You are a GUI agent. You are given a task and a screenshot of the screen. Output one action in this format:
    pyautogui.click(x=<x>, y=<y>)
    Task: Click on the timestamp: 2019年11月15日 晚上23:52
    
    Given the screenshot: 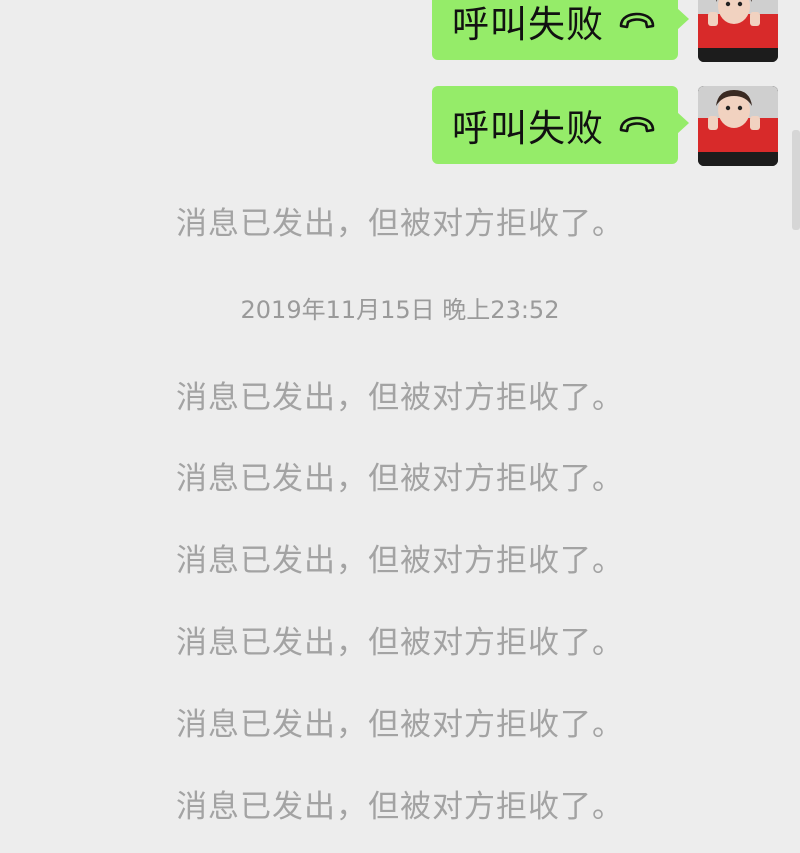 What is the action you would take?
    pyautogui.click(x=400, y=310)
    